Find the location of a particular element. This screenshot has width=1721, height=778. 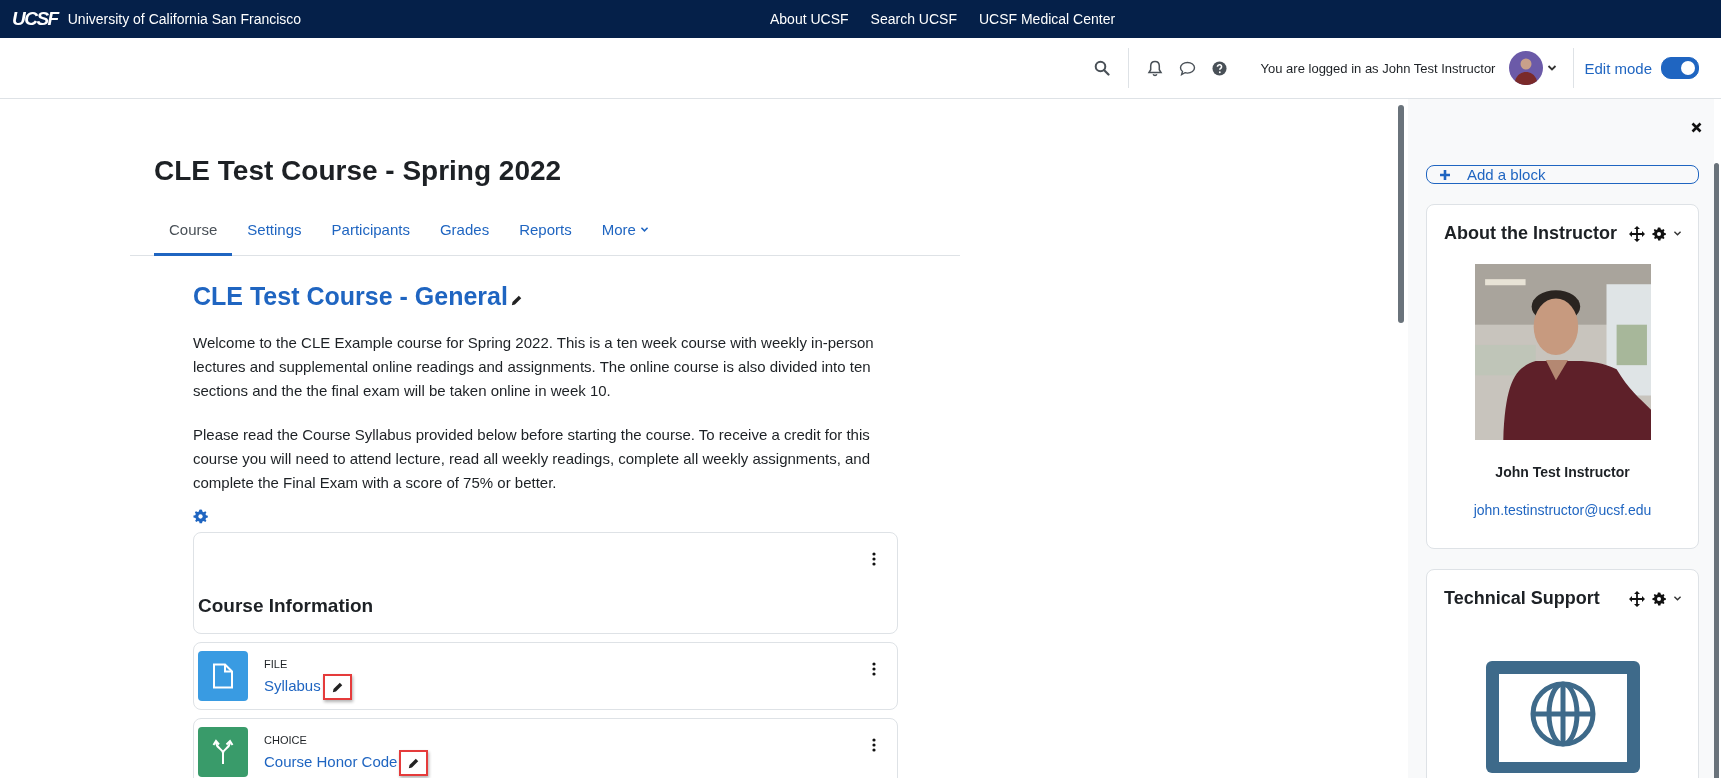

edit-mode-label: Edit mode is located at coordinates (1618, 68).